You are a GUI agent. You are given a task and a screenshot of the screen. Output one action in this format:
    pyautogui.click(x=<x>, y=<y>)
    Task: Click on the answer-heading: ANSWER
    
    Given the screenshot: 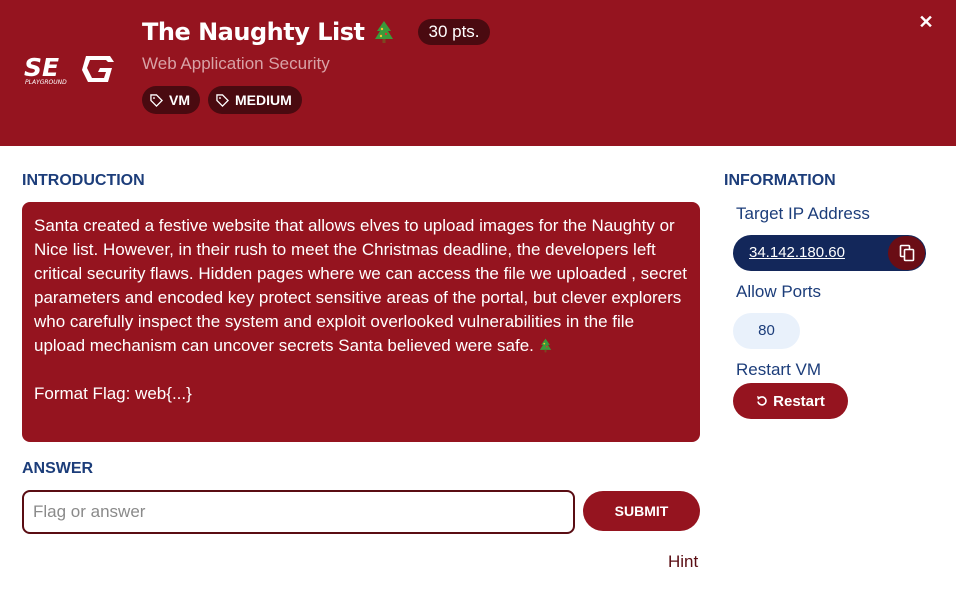 What is the action you would take?
    pyautogui.click(x=58, y=468)
    